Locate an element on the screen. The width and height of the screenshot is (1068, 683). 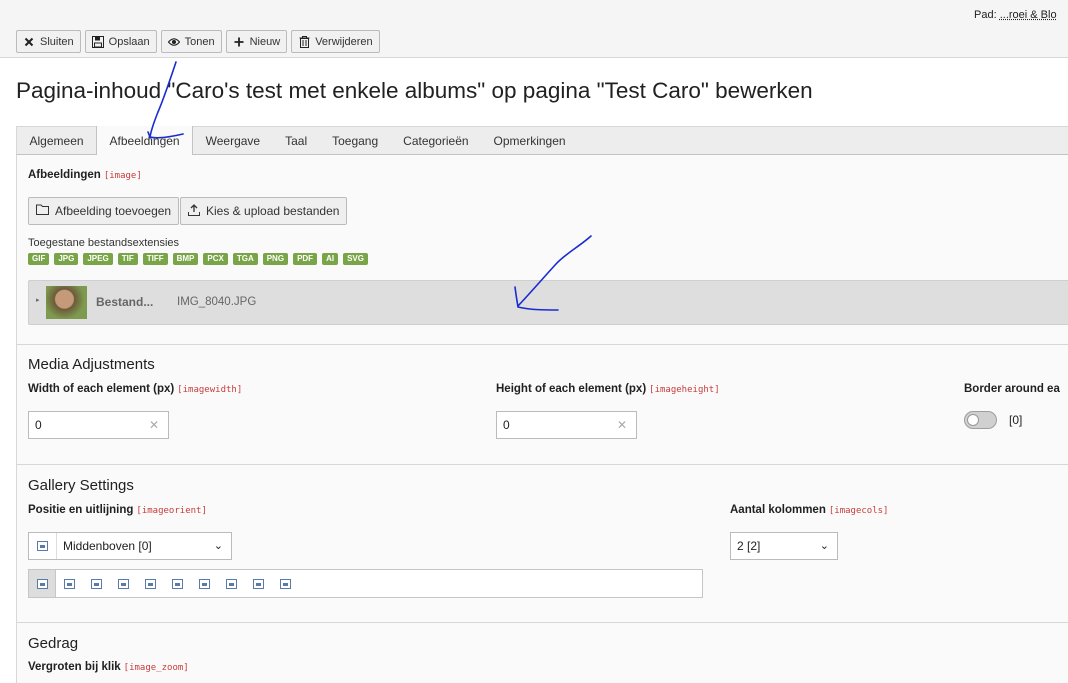
expand-caret-icon: ▸ is located at coordinates (38, 300).